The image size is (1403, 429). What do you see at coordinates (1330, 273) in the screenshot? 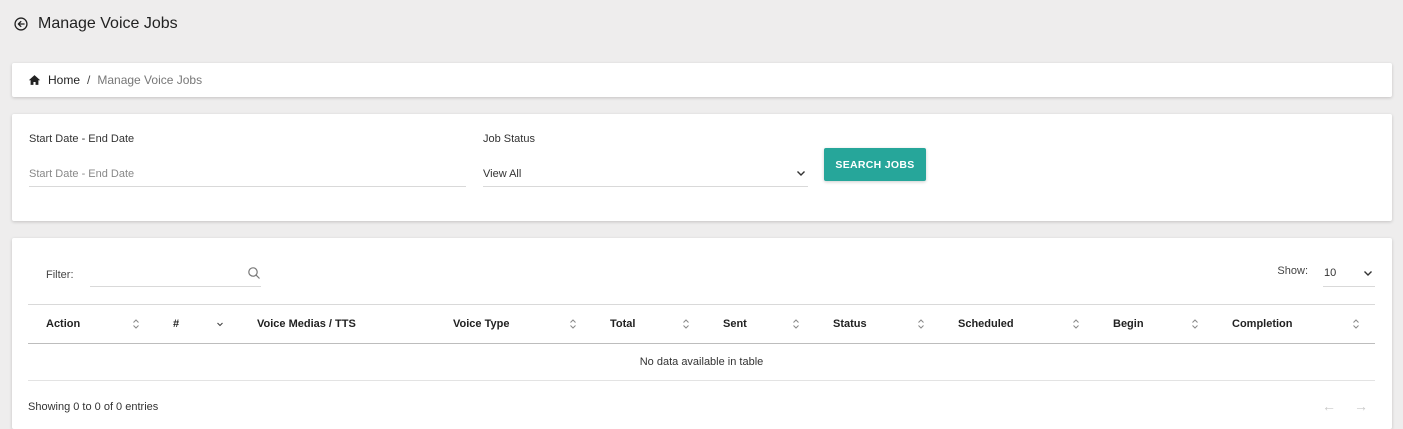
I see `page-size-value: 10` at bounding box center [1330, 273].